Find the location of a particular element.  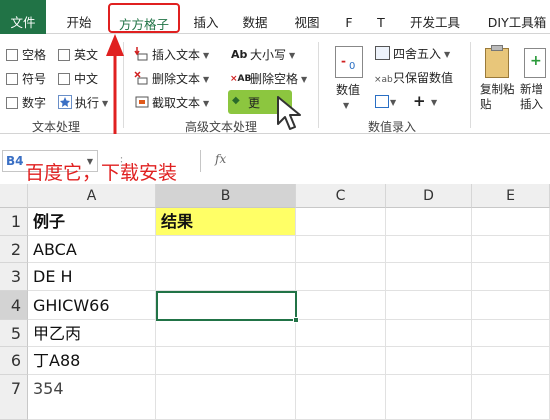

formula-input is located at coordinates (375, 161).